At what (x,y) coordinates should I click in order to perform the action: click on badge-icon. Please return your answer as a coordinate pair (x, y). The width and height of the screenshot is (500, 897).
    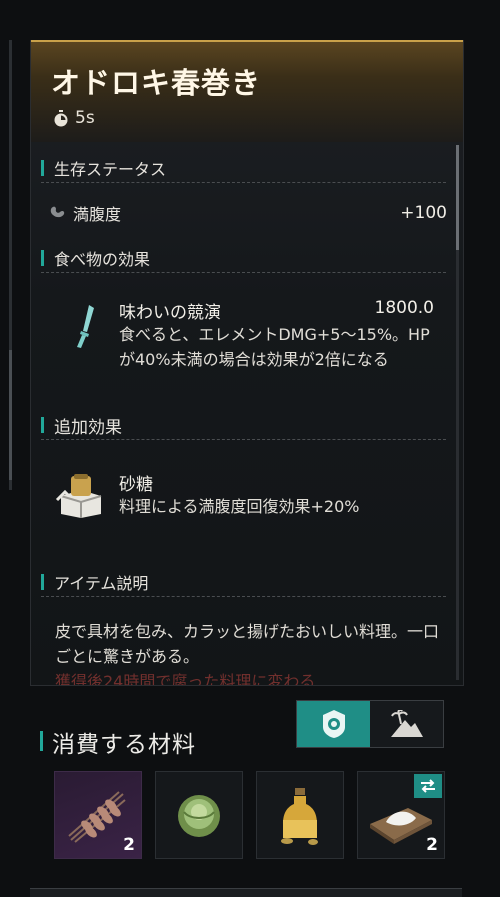
    Looking at the image, I should click on (333, 724).